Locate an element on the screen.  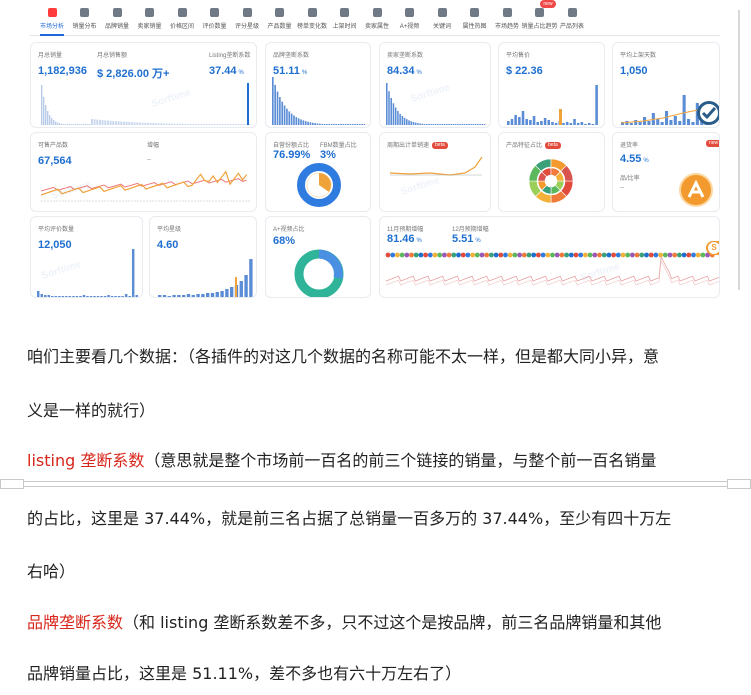
brand-sales-icon is located at coordinates (117, 12).